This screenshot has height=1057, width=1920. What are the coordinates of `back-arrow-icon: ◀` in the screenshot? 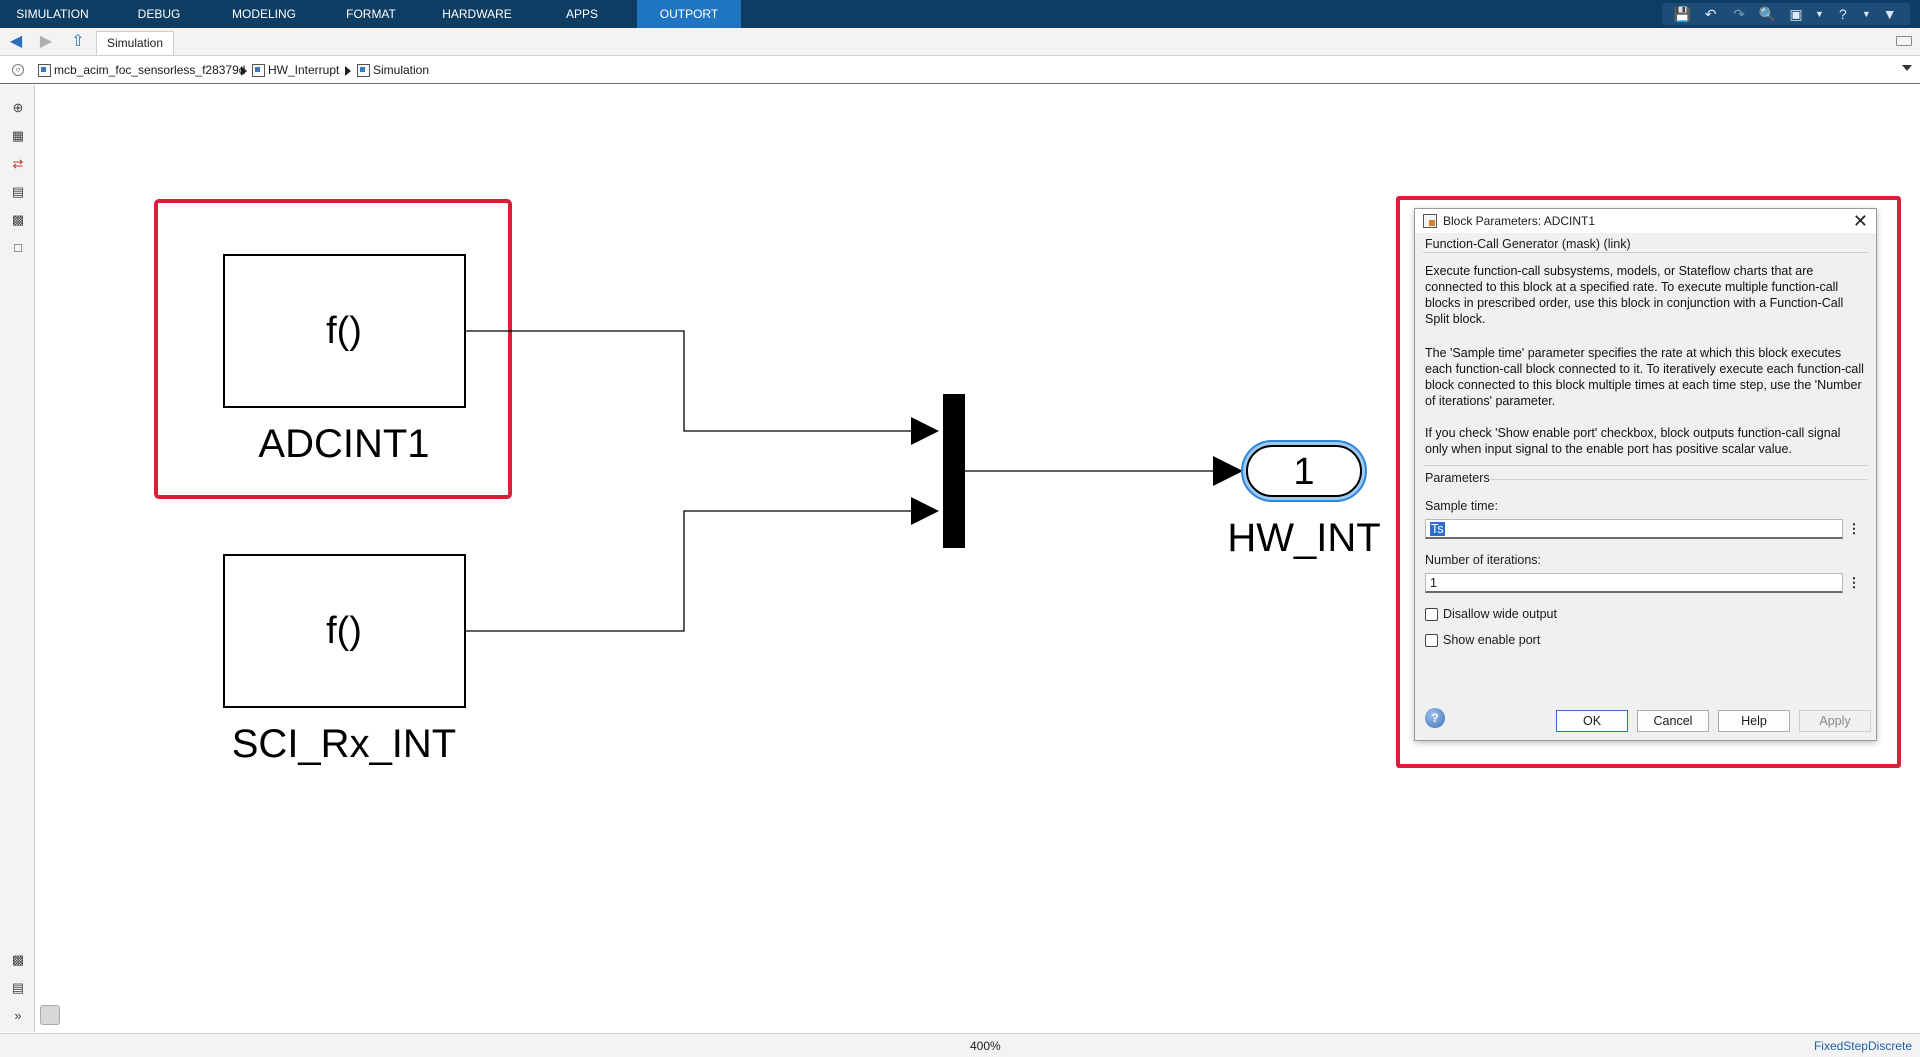 It's located at (16, 42).